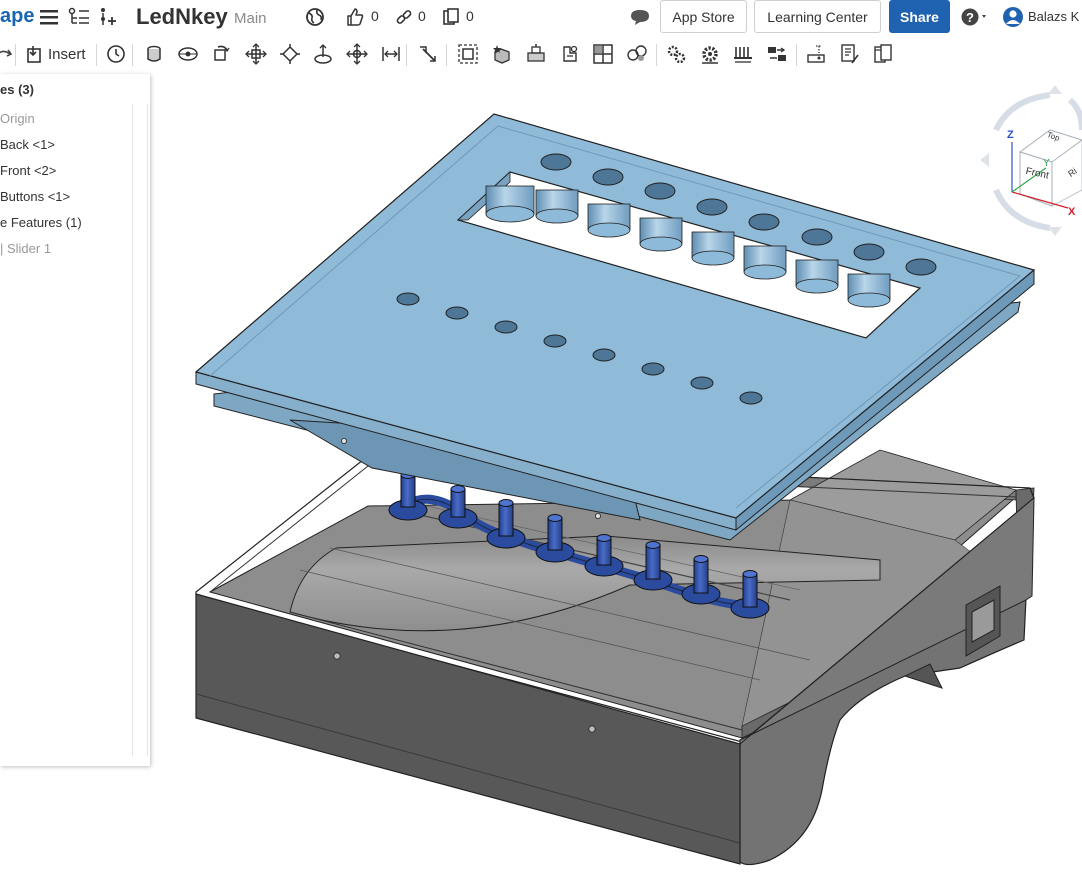  What do you see at coordinates (1031, 160) in the screenshot?
I see `view-cube: Z Y X Top Front Ri` at bounding box center [1031, 160].